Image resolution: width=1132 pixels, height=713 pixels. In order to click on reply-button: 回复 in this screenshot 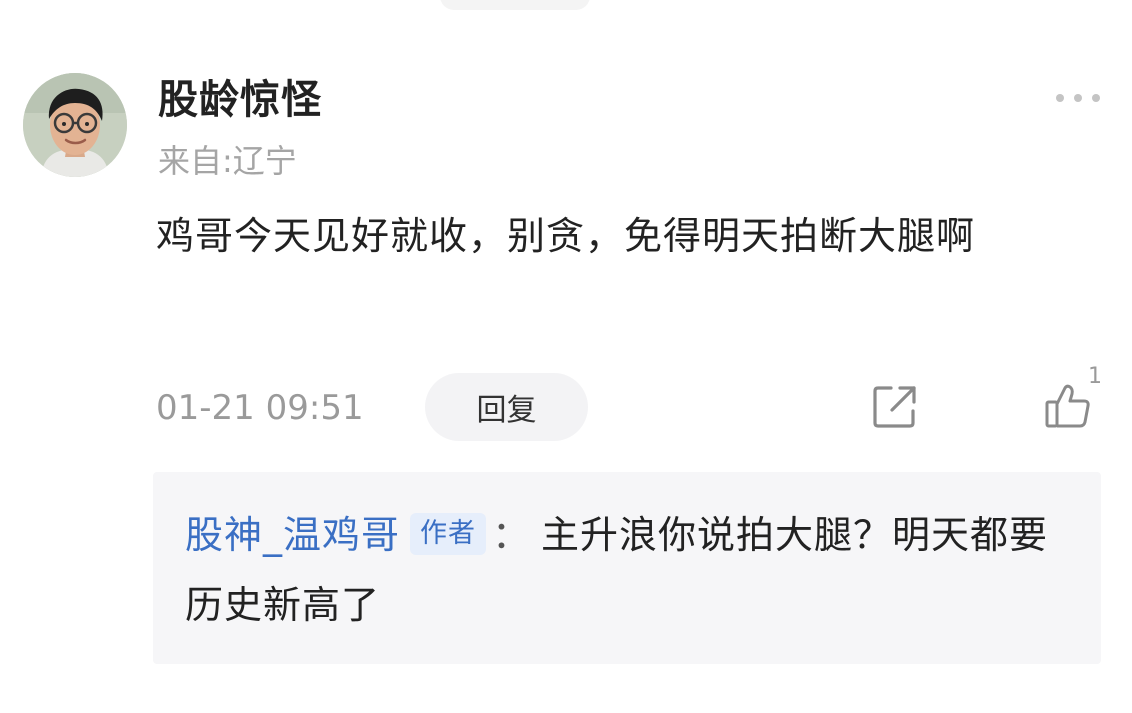, I will do `click(506, 407)`.